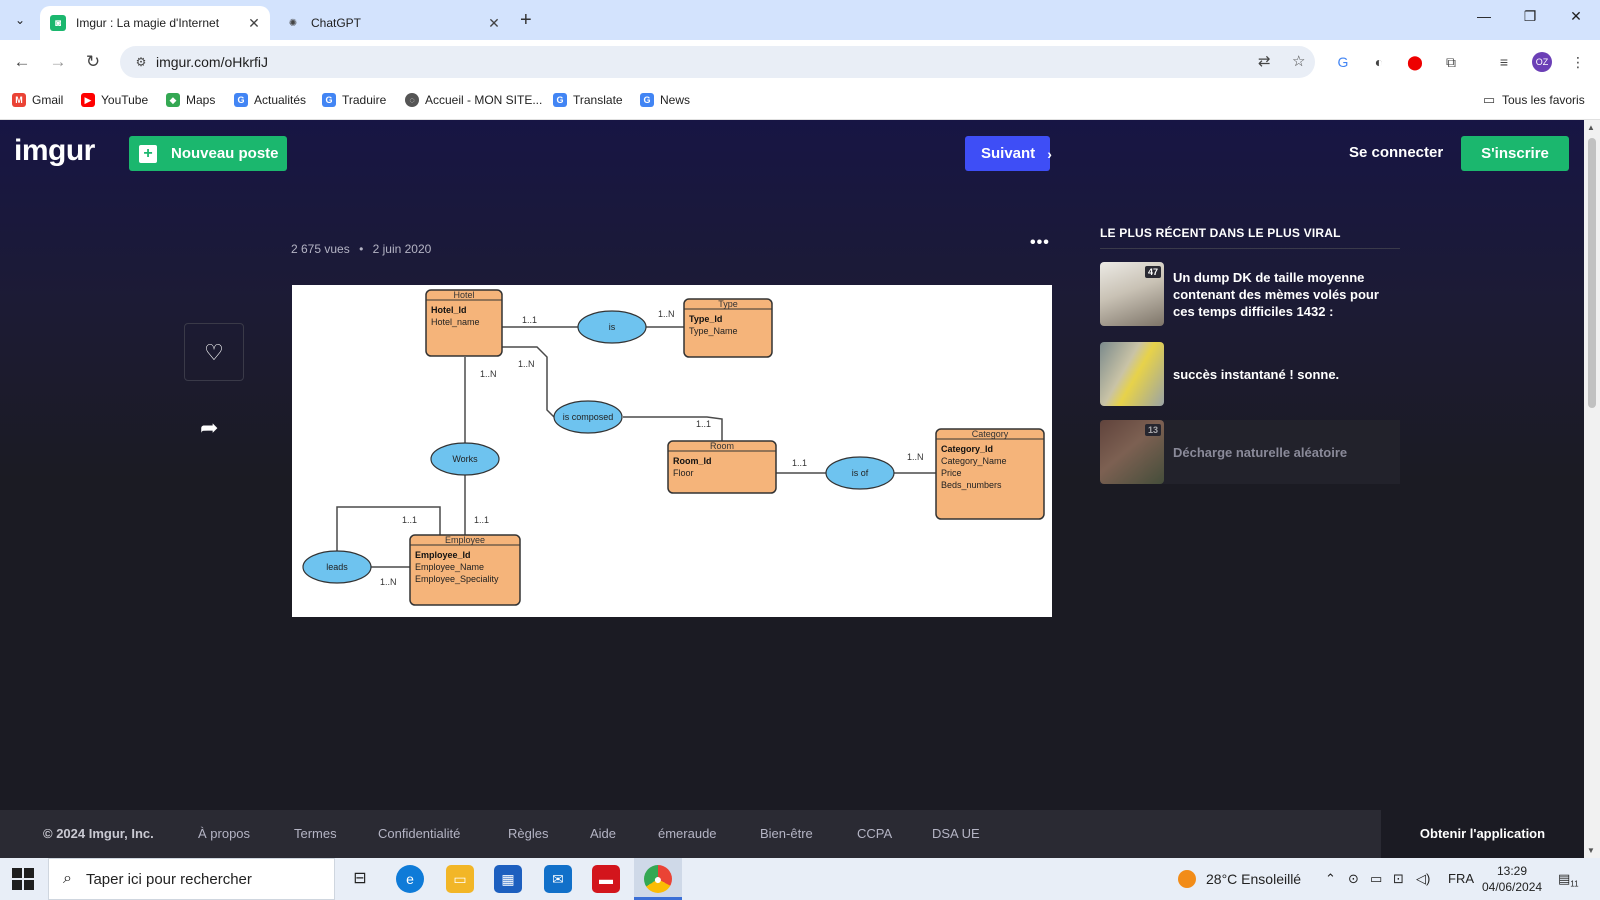 The width and height of the screenshot is (1600, 900). I want to click on edge-browser-icon: e, so click(410, 879).